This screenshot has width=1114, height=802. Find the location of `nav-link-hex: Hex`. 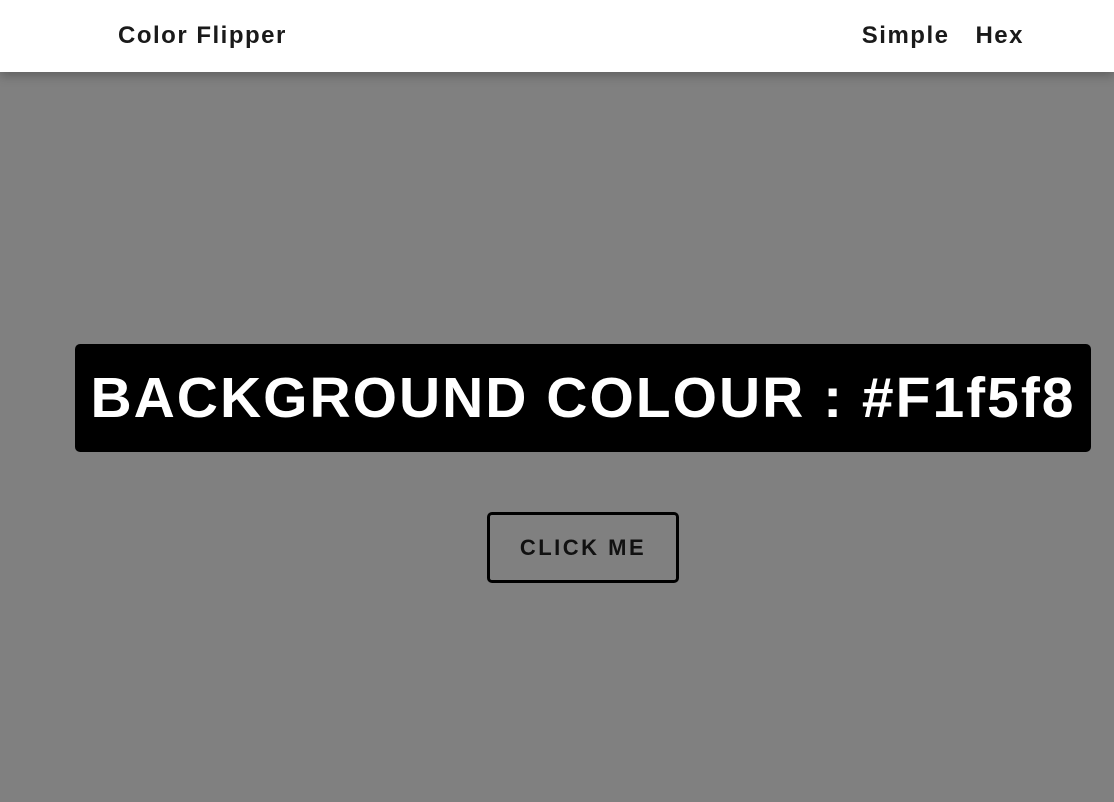

nav-link-hex: Hex is located at coordinates (999, 36).